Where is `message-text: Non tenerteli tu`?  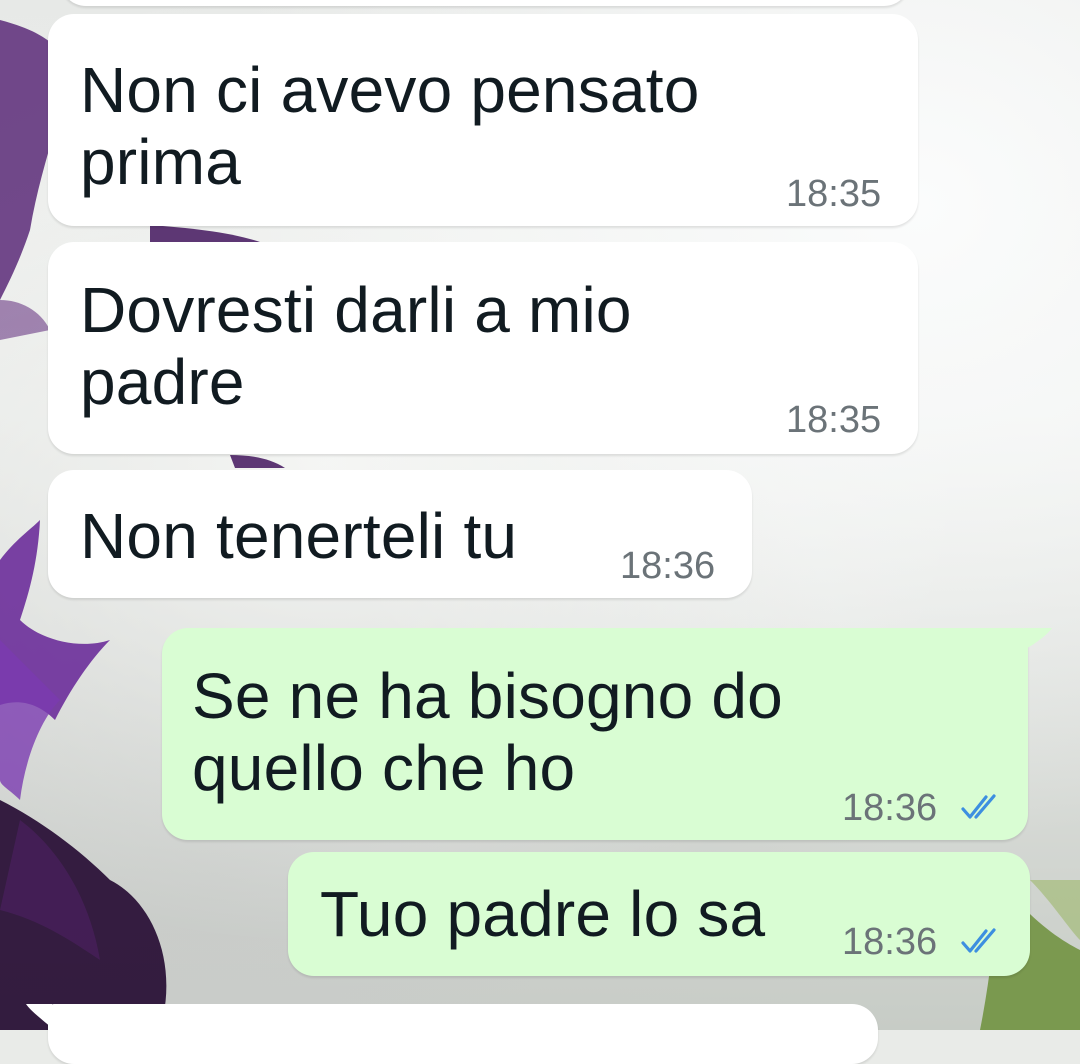
message-text: Non tenerteli tu is located at coordinates (299, 536).